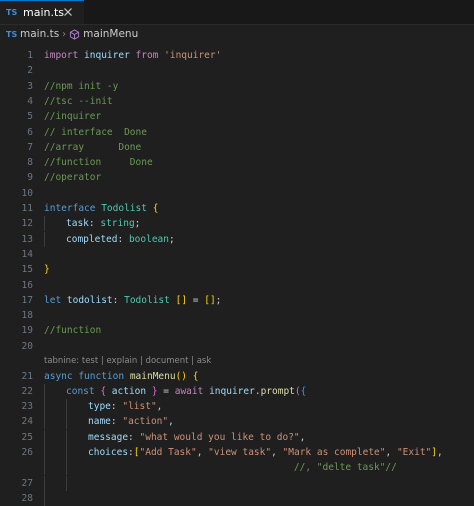 This screenshot has height=506, width=474. Describe the element at coordinates (237, 193) in the screenshot. I see `code-line: 10` at that location.